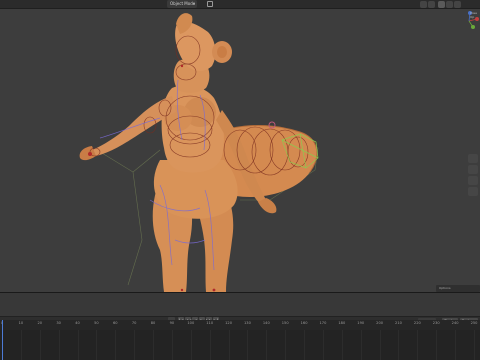  I want to click on mode-label: Object Mode, so click(183, 3).